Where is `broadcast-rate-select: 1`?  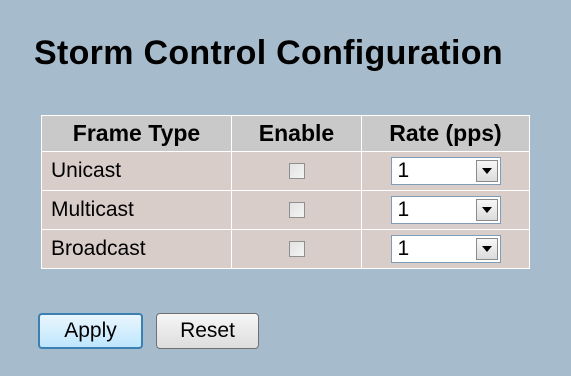
broadcast-rate-select: 1 is located at coordinates (445, 249).